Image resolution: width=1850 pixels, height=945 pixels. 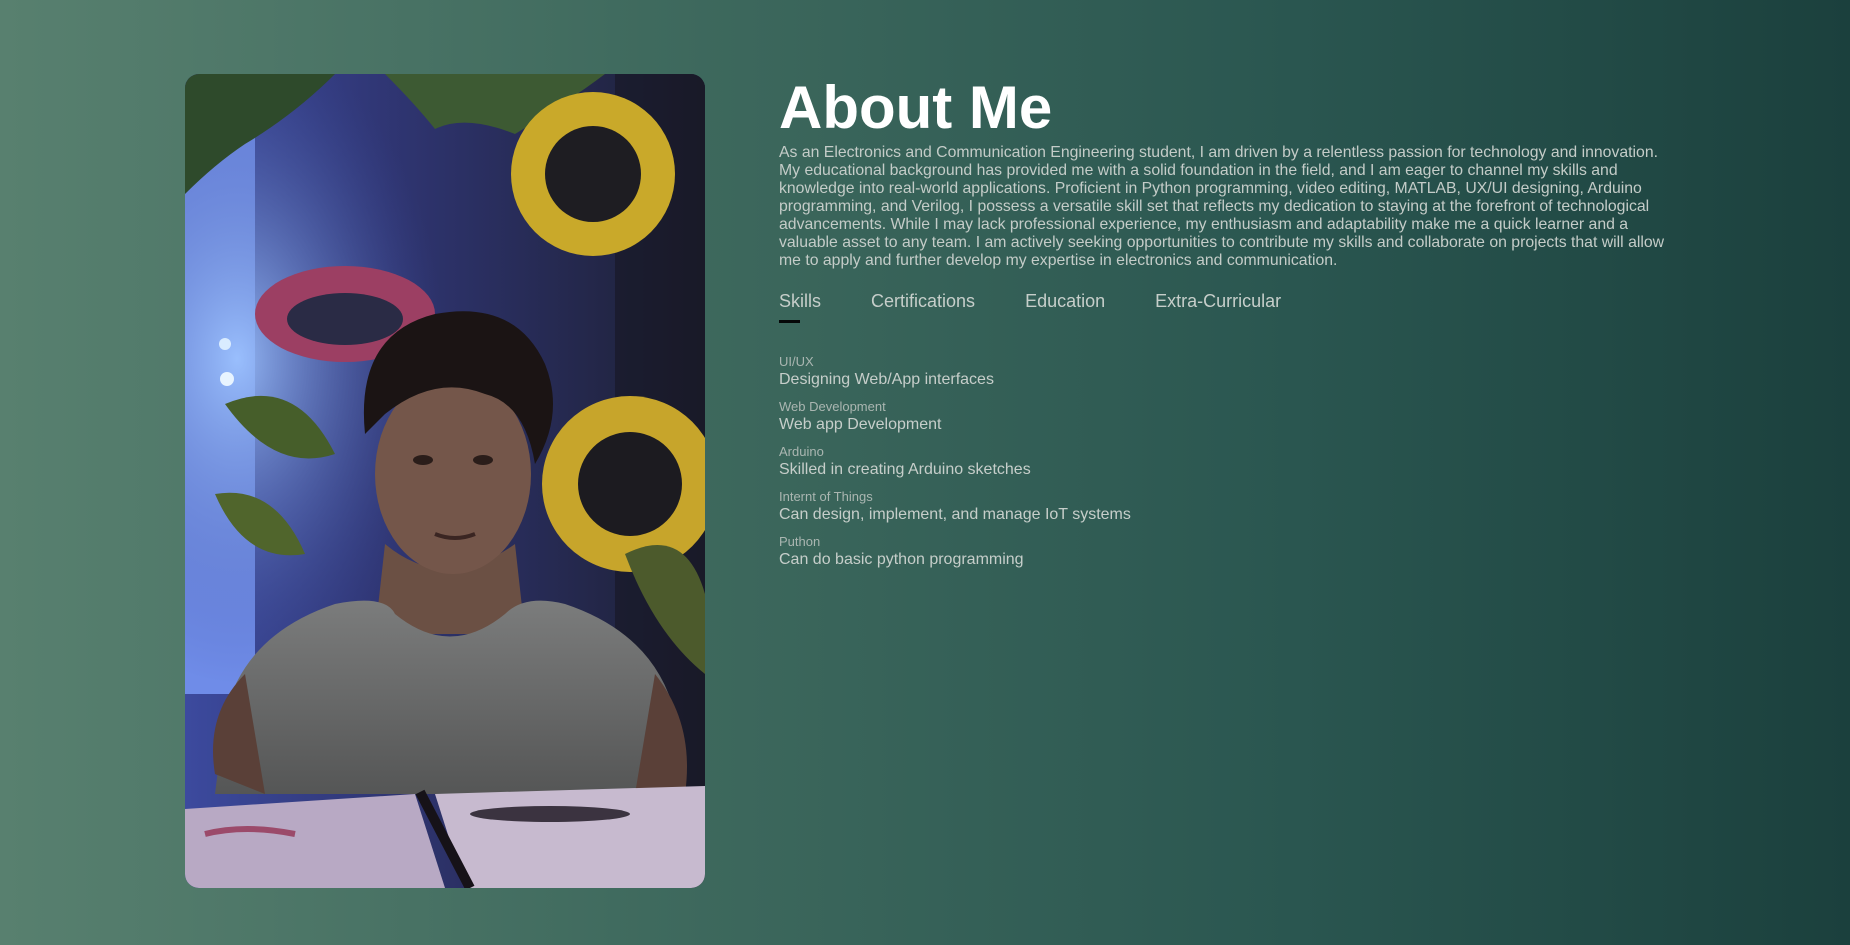 I want to click on skill-name: Web Development, so click(x=832, y=406).